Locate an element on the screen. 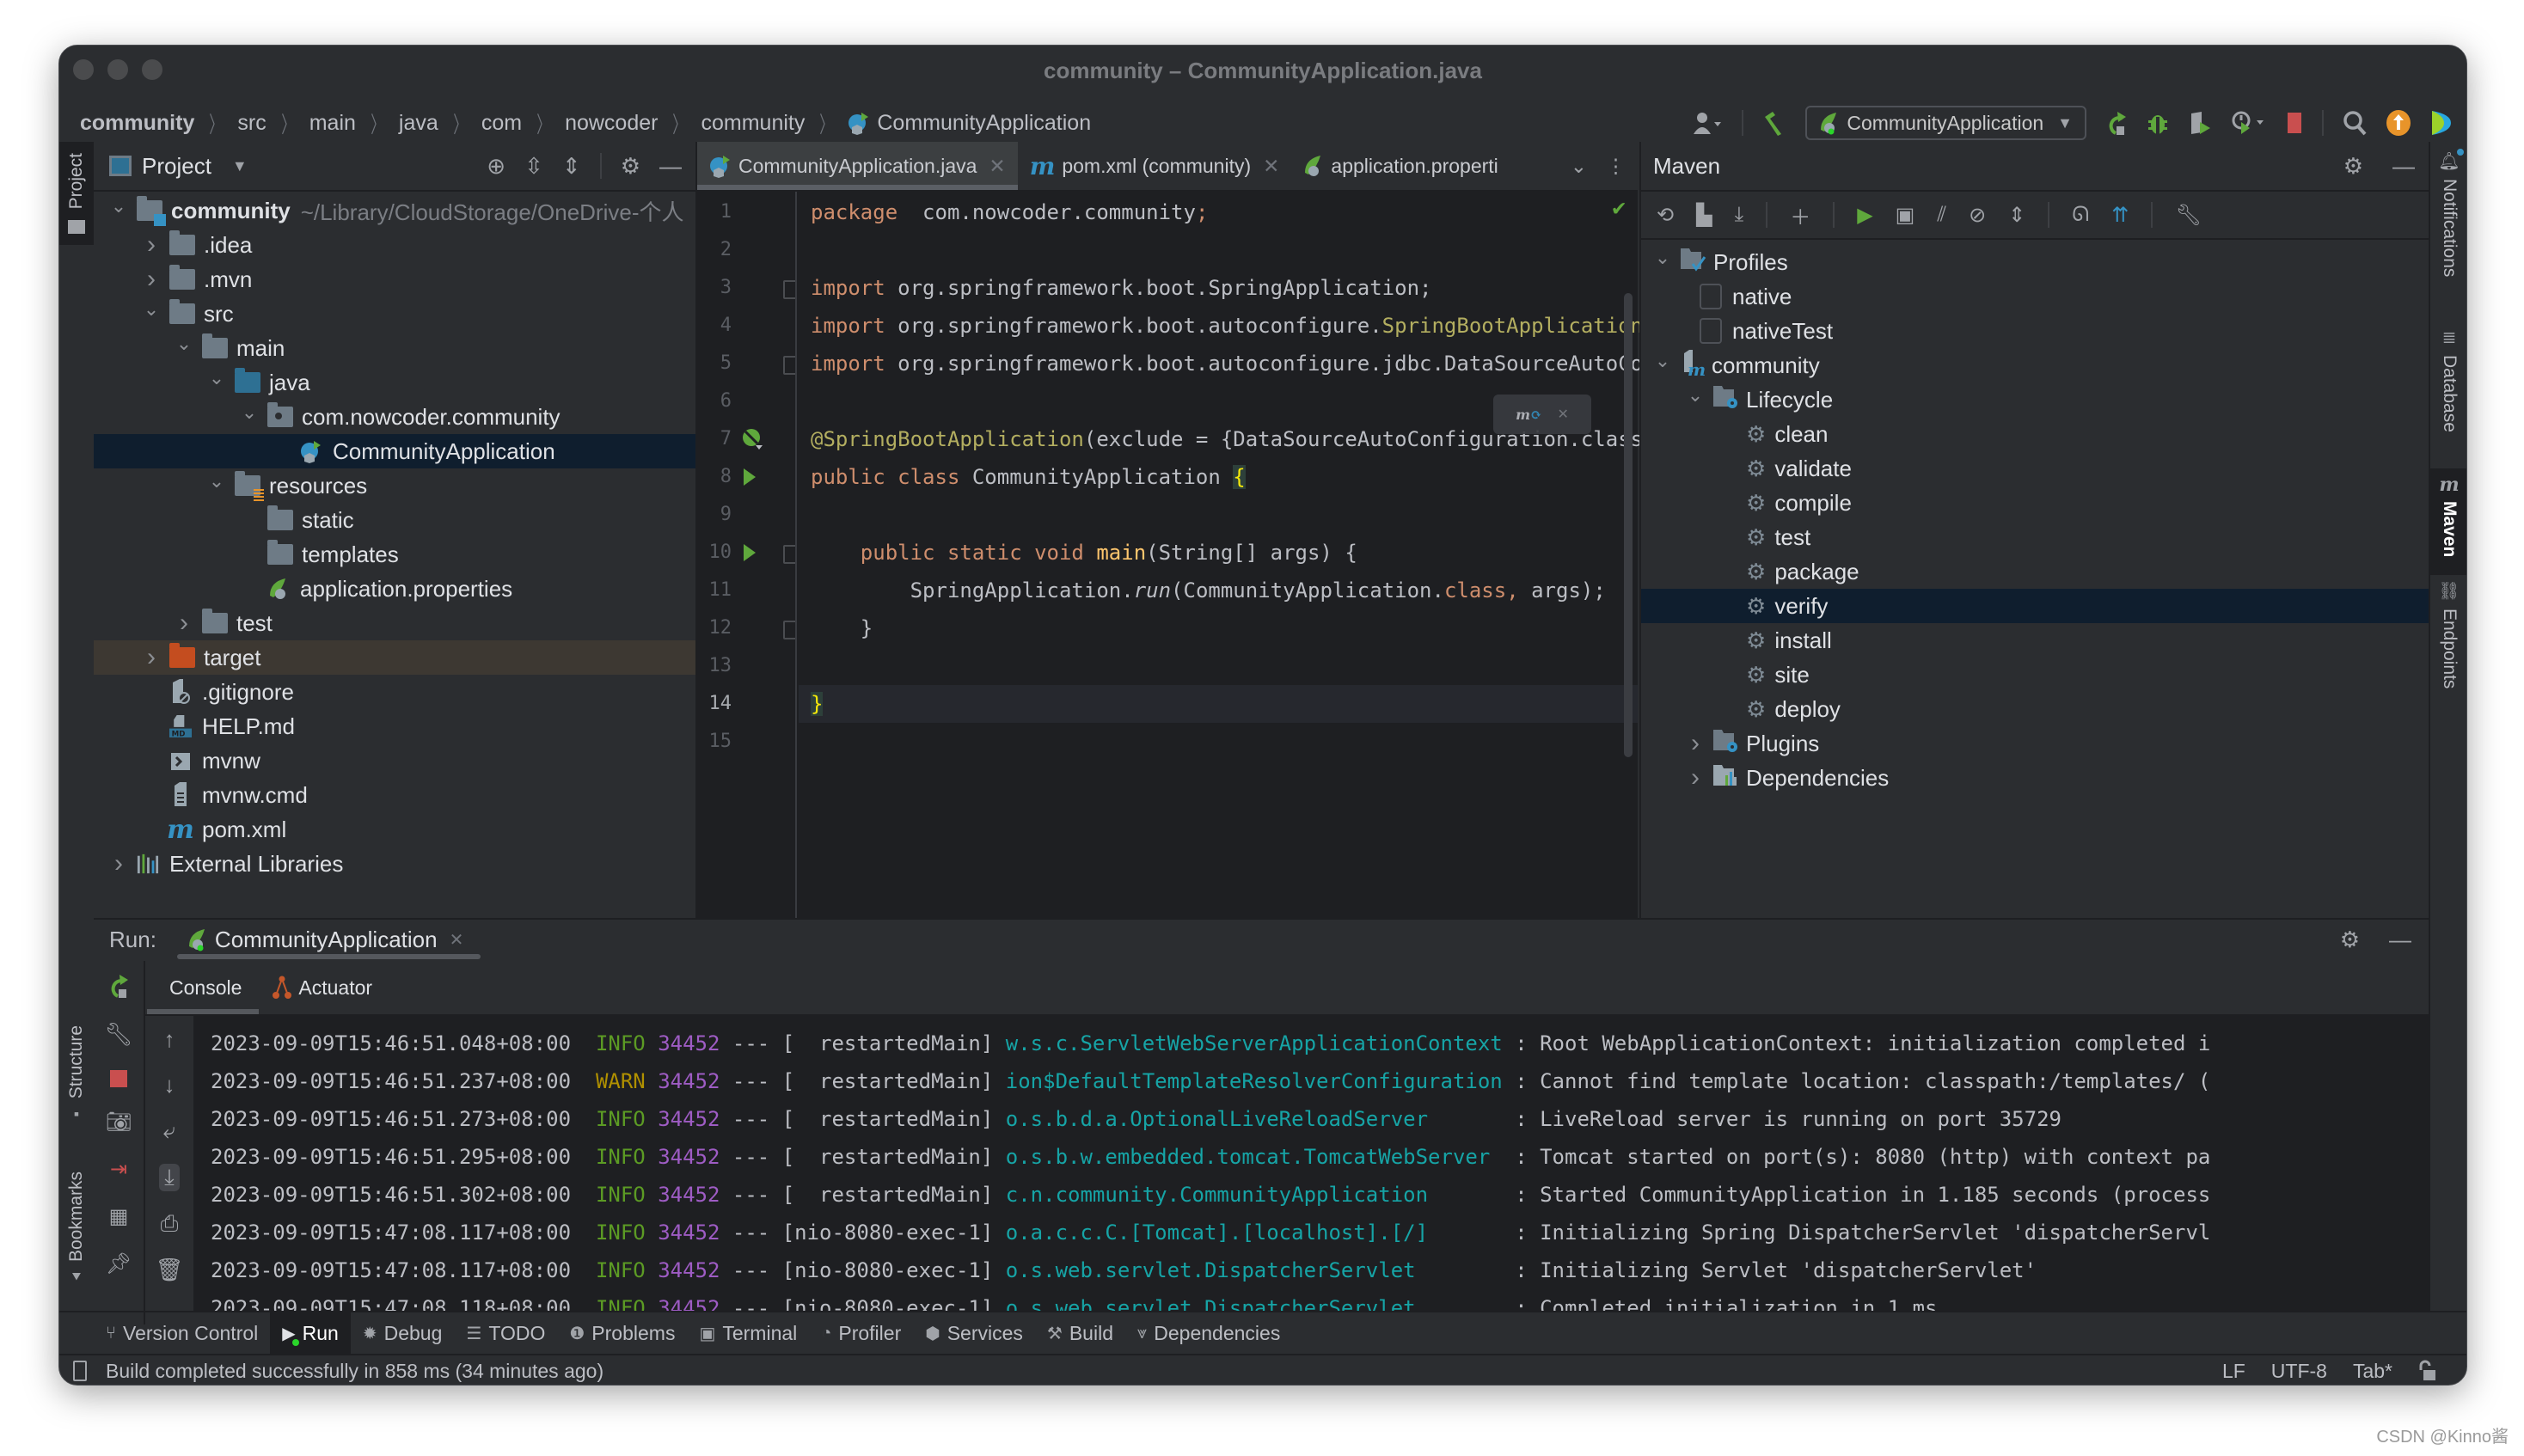 This screenshot has width=2524, height=1456. locate-file-icon: ⊕ is located at coordinates (496, 166).